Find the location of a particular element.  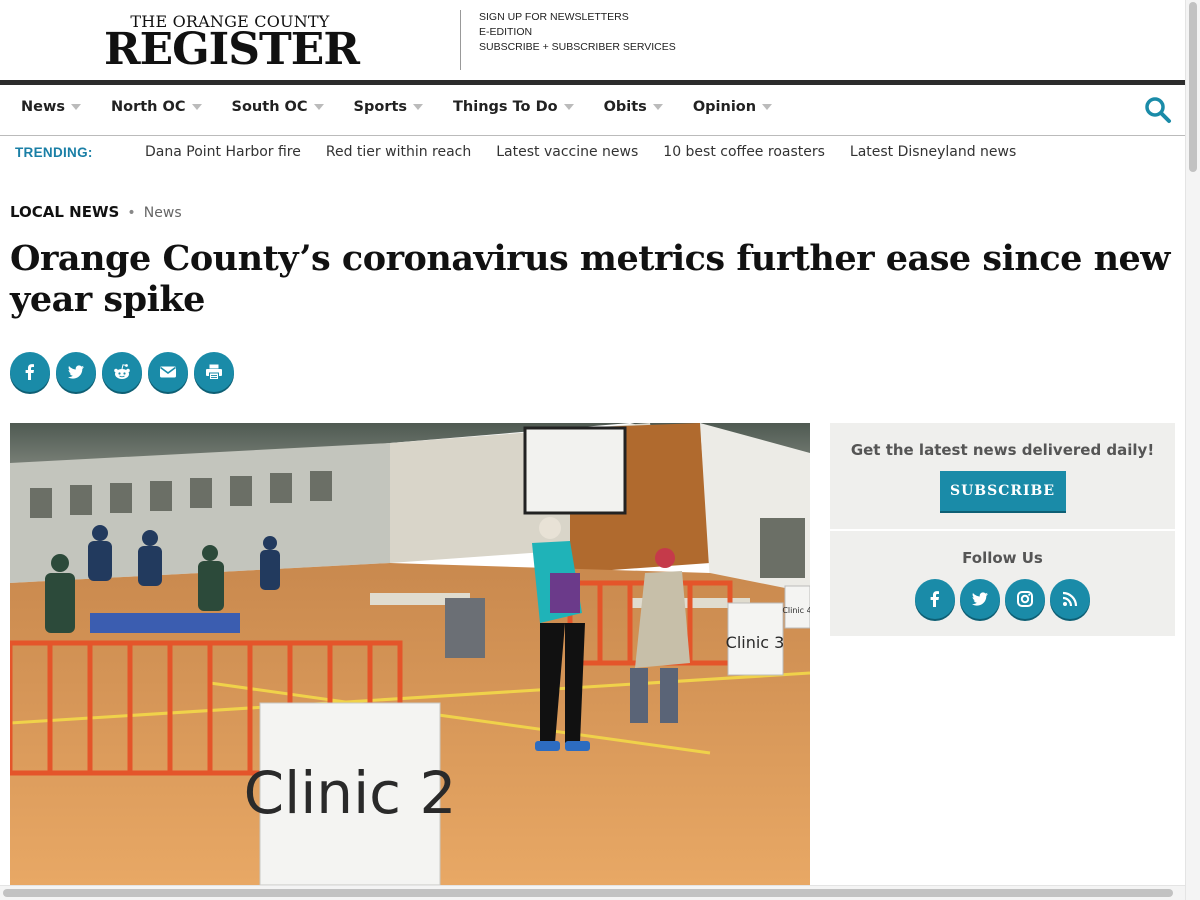

section-link: LOCAL NEWS is located at coordinates (64, 212).